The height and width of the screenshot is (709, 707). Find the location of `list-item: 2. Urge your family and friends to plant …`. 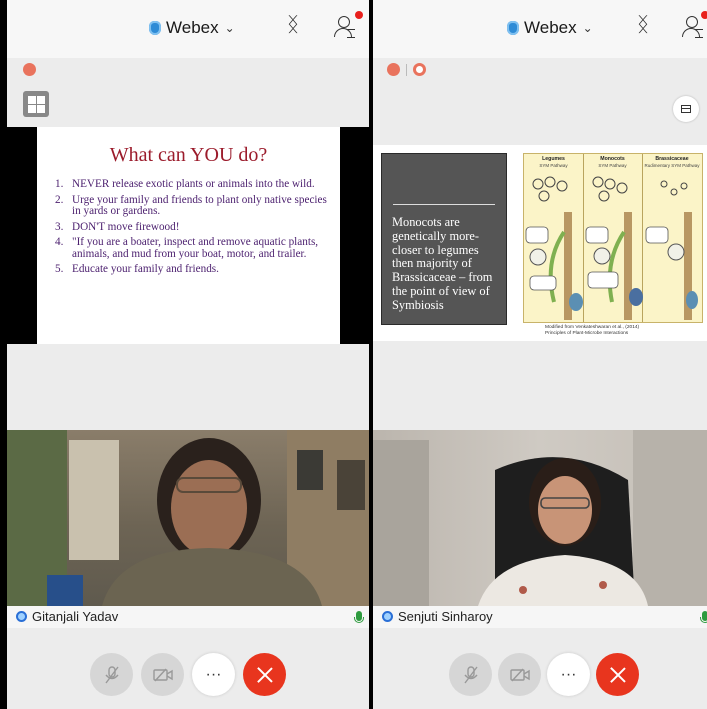

list-item: 2. Urge your family and friends to plant … is located at coordinates (191, 205).